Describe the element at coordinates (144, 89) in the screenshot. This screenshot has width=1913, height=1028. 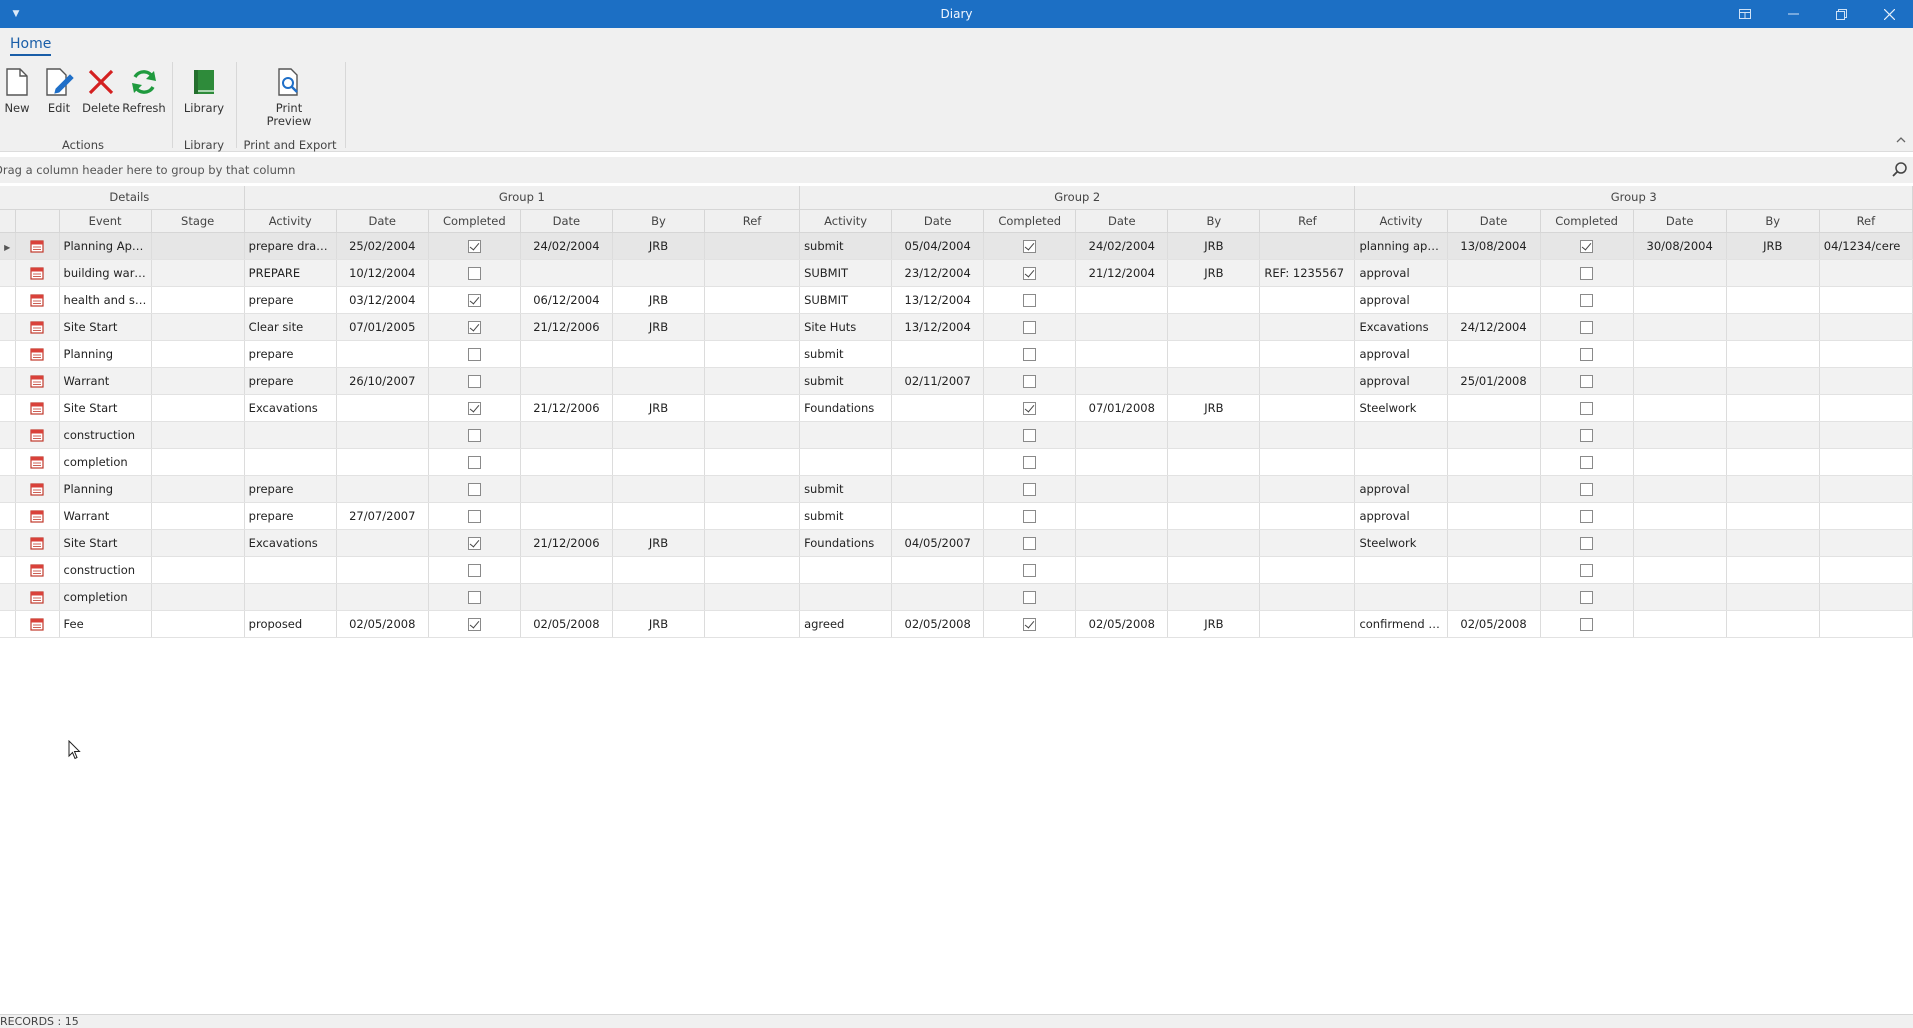
I see `refresh-button: Refresh` at that location.